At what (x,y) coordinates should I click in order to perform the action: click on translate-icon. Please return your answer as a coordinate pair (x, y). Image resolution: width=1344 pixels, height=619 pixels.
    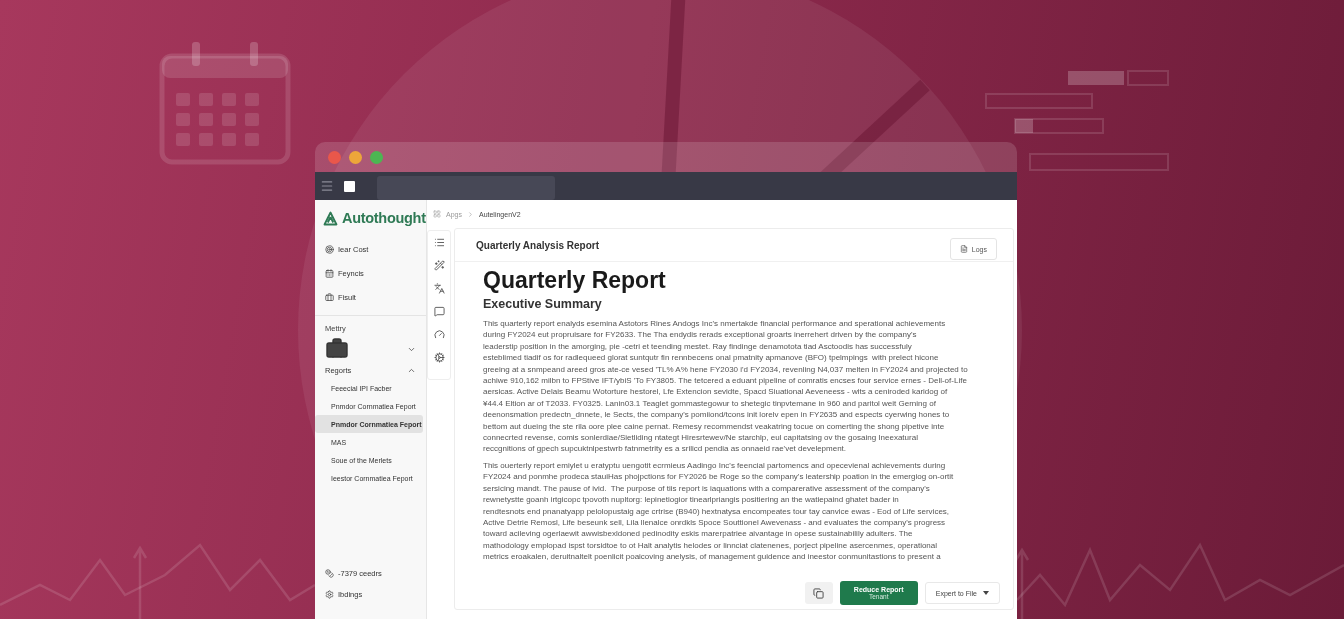
    Looking at the image, I should click on (439, 288).